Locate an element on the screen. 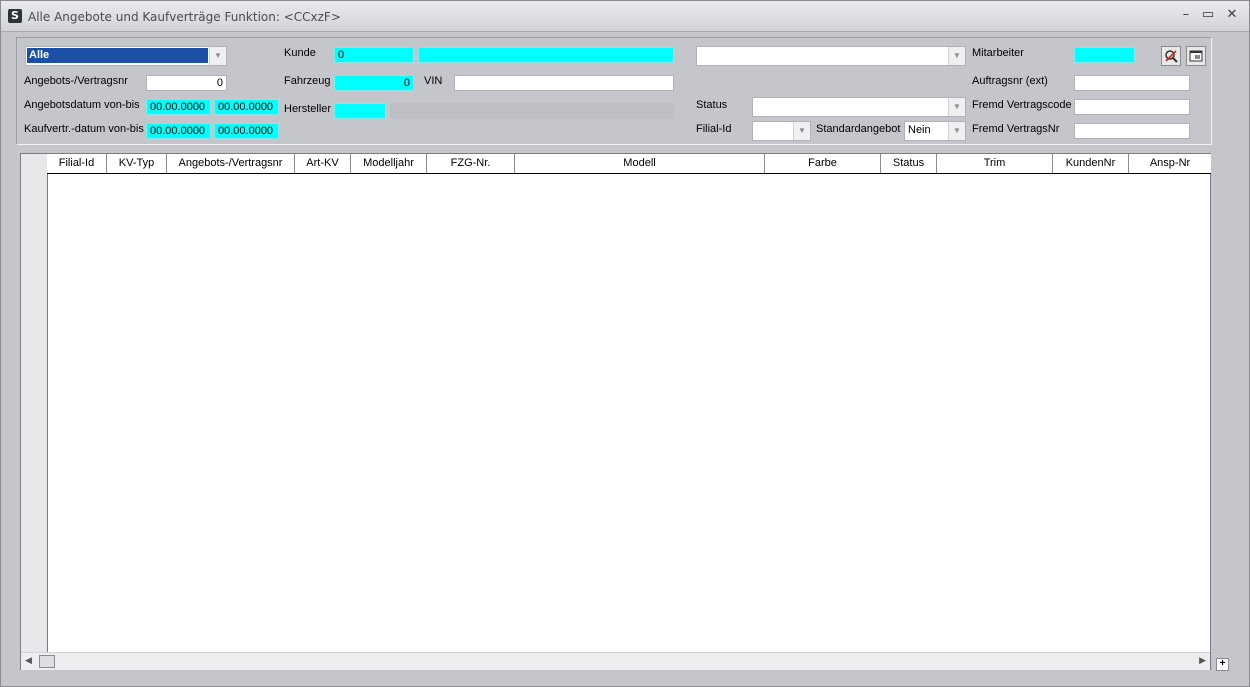 The image size is (1250, 687). hersteller-label: Hersteller is located at coordinates (308, 109).